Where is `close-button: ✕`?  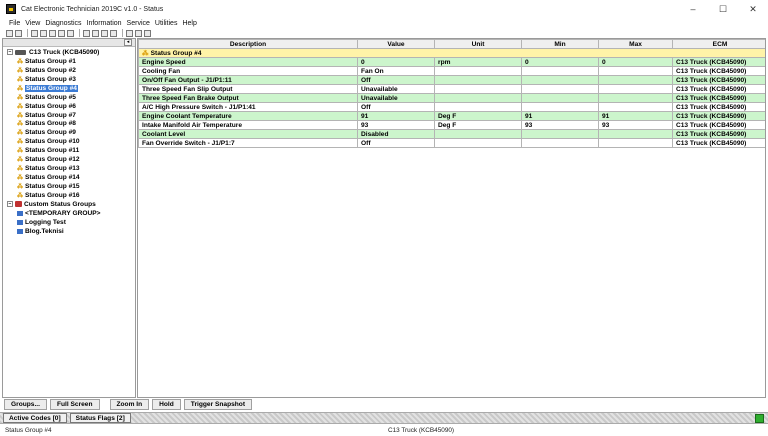 close-button: ✕ is located at coordinates (753, 9).